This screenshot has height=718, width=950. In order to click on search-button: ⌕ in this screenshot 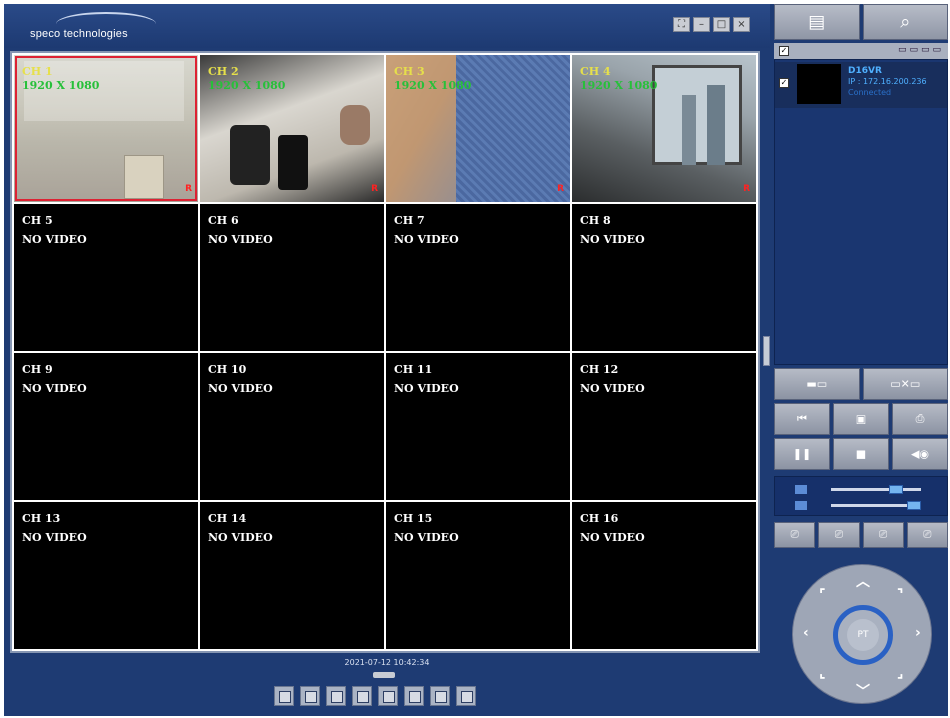, I will do `click(905, 22)`.